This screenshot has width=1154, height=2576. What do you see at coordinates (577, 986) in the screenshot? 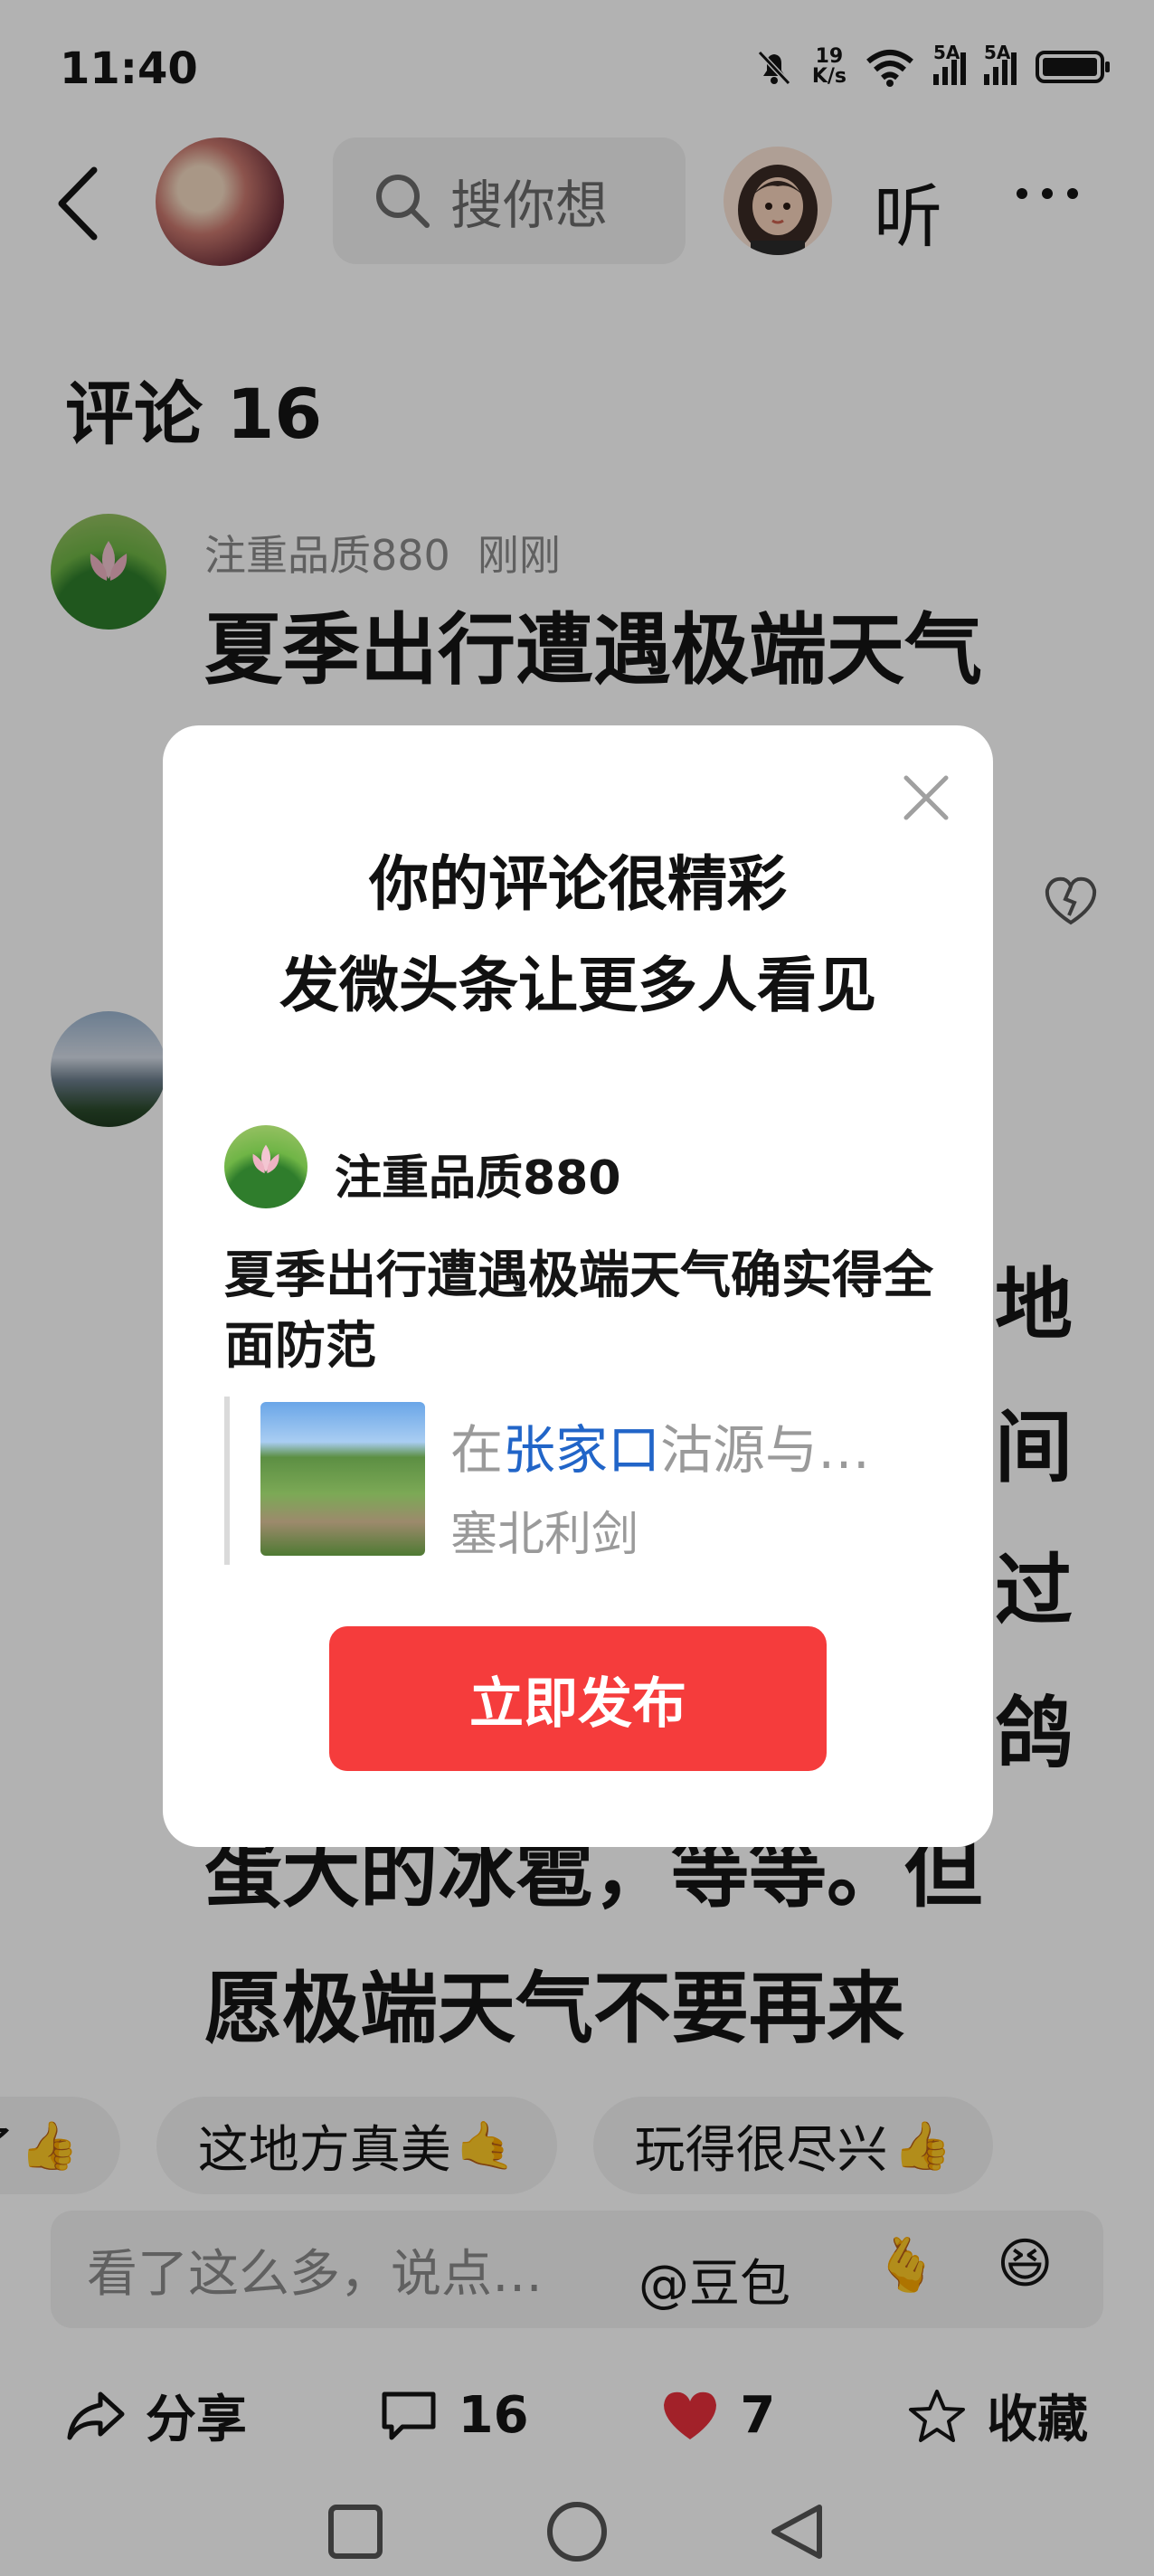
I see `dialog-title-line2: 发微头条让更多人看见` at bounding box center [577, 986].